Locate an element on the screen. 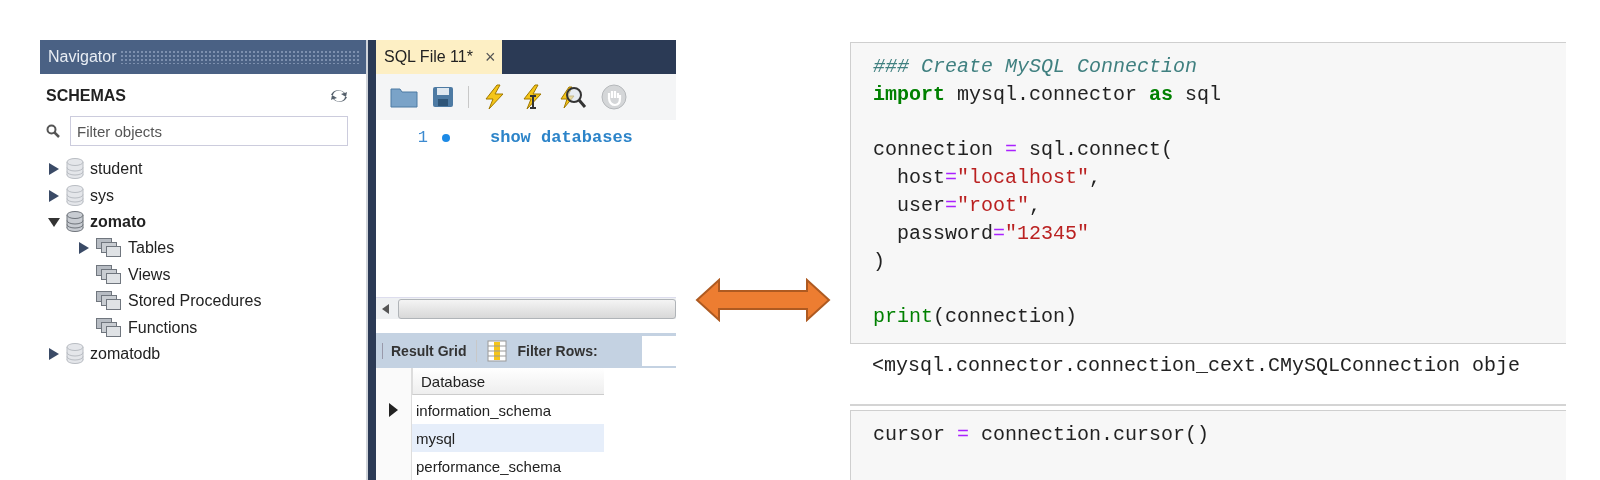 This screenshot has width=1600, height=480. code-line: host="localhost", is located at coordinates (999, 178).